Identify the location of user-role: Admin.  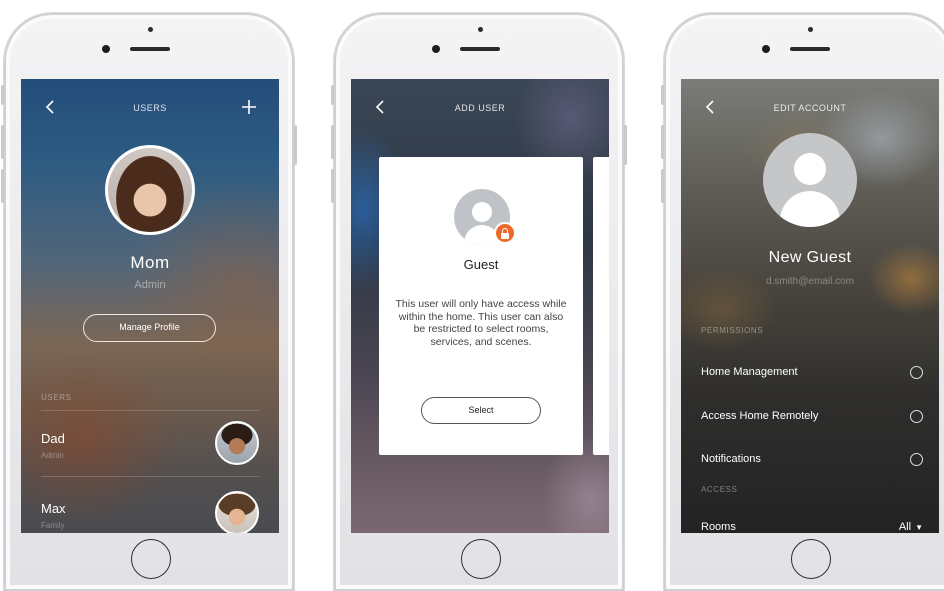
(52, 455).